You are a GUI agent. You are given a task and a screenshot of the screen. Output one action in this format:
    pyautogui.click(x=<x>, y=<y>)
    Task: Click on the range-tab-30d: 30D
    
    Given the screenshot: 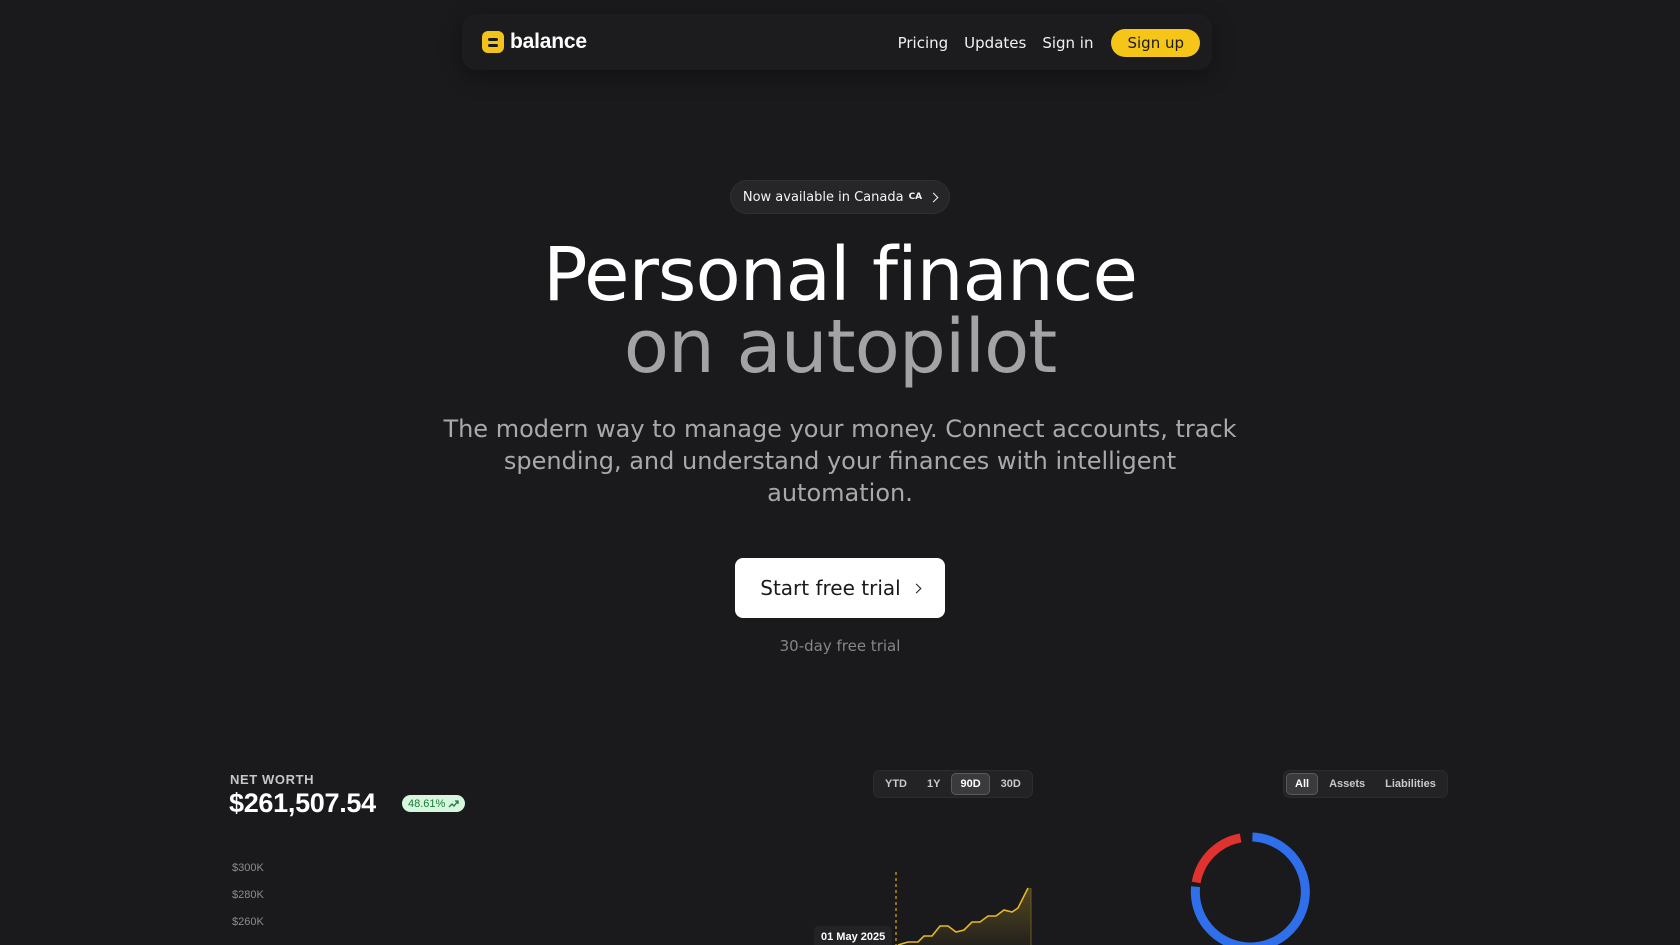 What is the action you would take?
    pyautogui.click(x=1011, y=784)
    